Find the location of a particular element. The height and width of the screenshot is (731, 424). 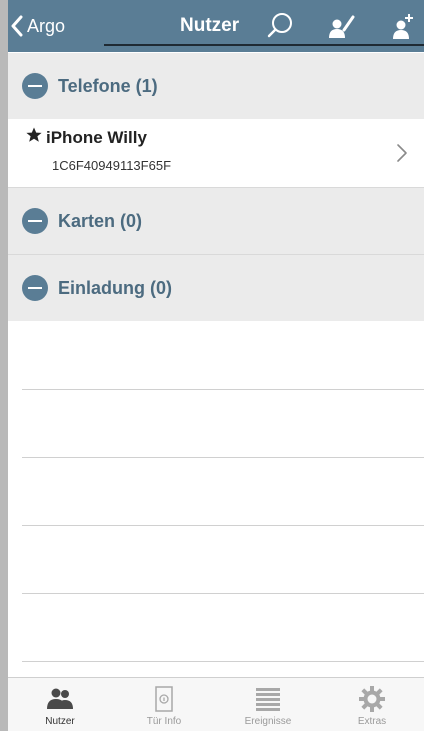

page-title: Nutzer is located at coordinates (210, 25).